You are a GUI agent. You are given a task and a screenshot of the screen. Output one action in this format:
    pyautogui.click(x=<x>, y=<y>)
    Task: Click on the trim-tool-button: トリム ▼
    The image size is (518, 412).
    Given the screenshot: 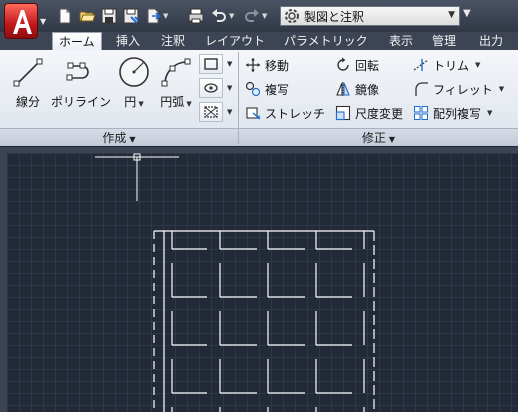 What is the action you would take?
    pyautogui.click(x=446, y=65)
    